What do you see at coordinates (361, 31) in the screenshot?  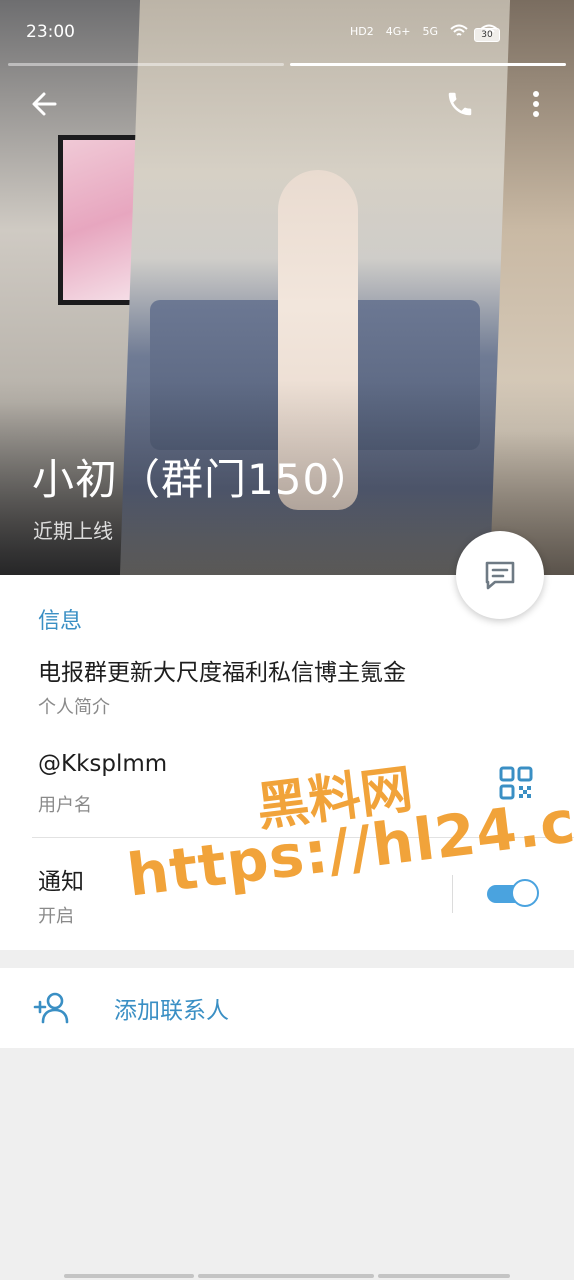 I see `hd-indicator: HD2` at bounding box center [361, 31].